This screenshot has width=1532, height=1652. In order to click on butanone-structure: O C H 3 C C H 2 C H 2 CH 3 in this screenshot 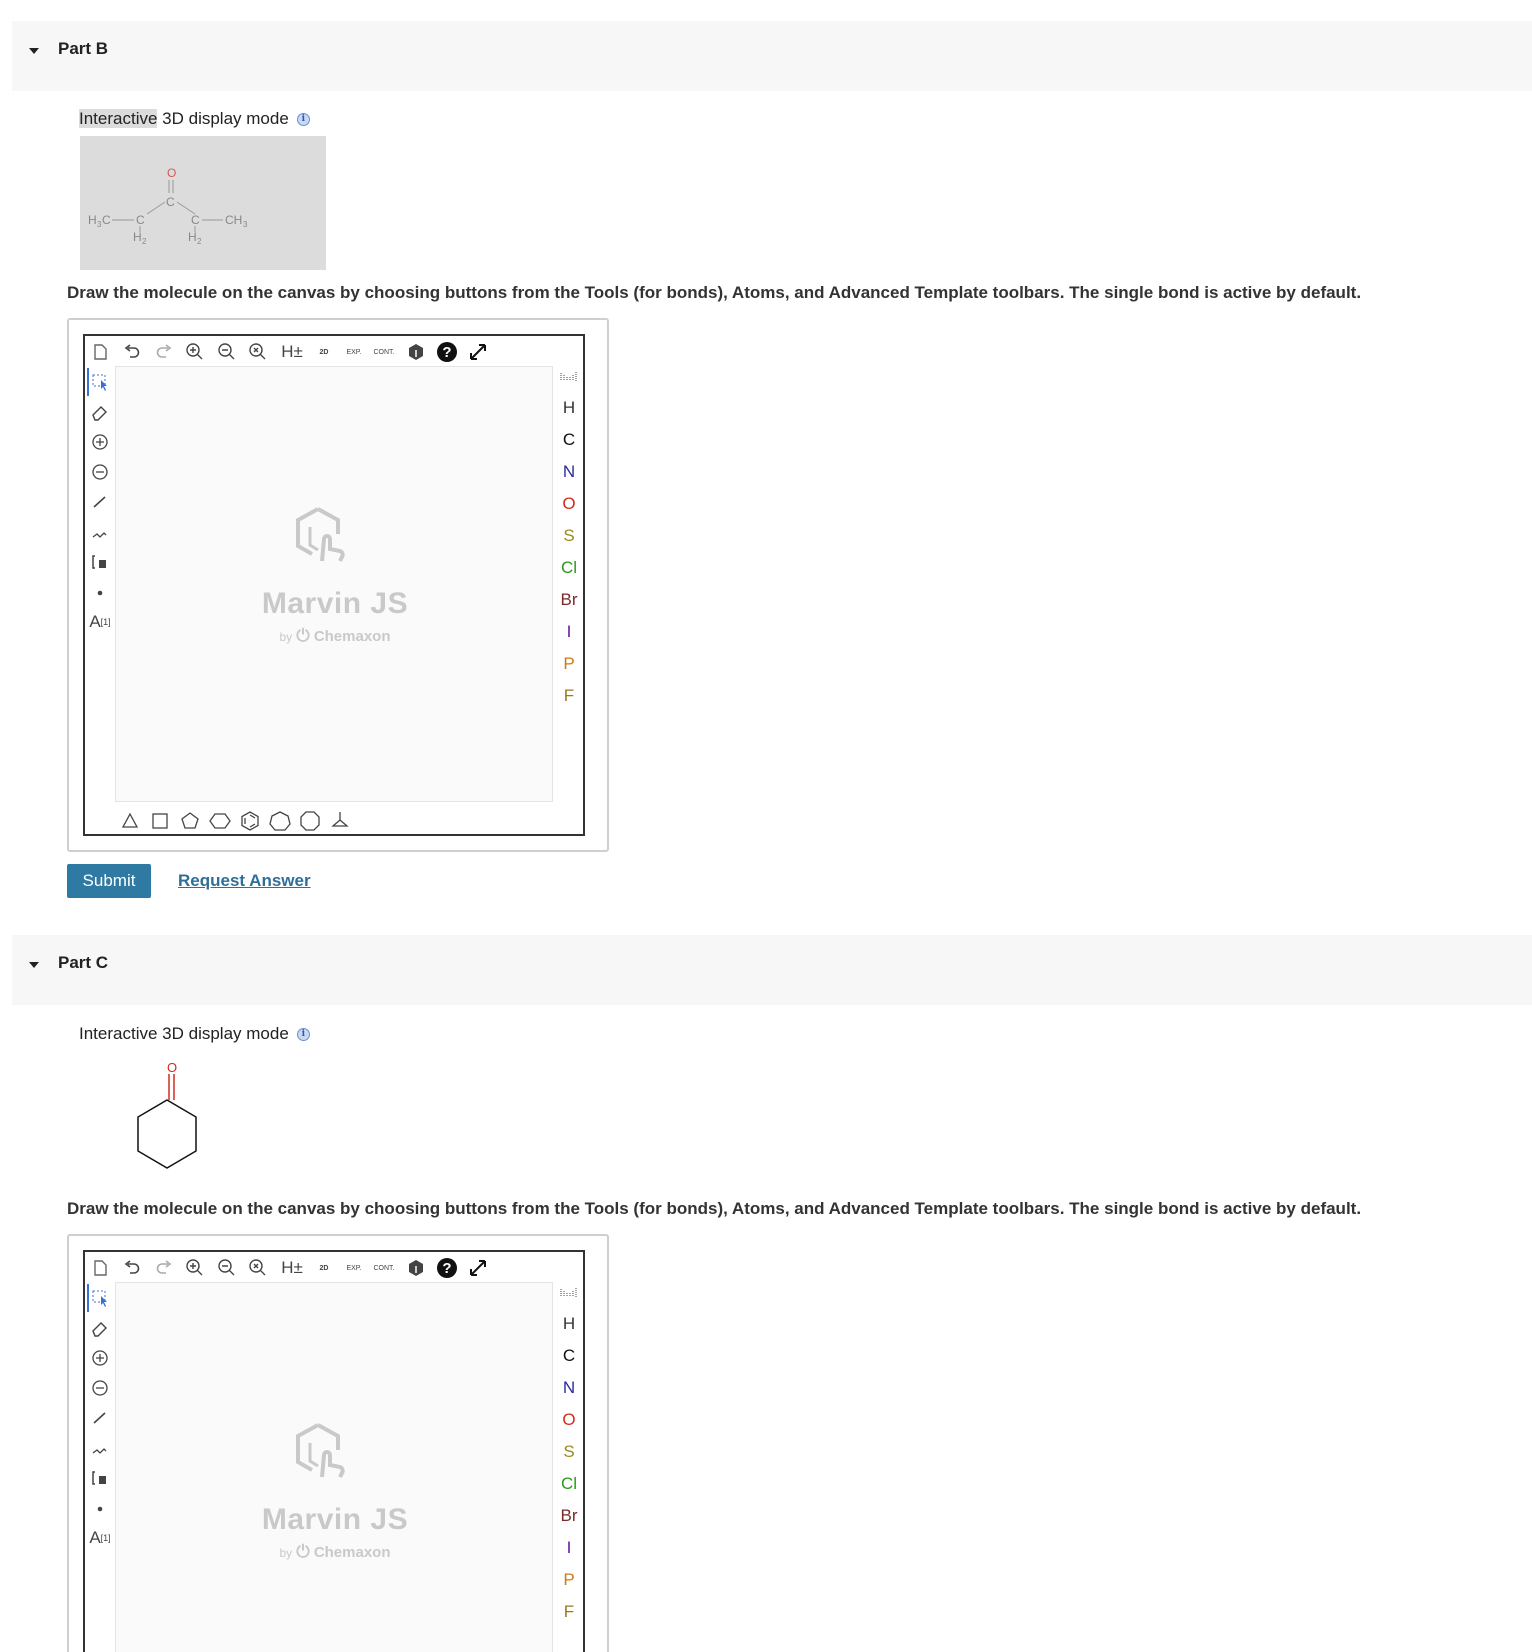, I will do `click(168, 206)`.